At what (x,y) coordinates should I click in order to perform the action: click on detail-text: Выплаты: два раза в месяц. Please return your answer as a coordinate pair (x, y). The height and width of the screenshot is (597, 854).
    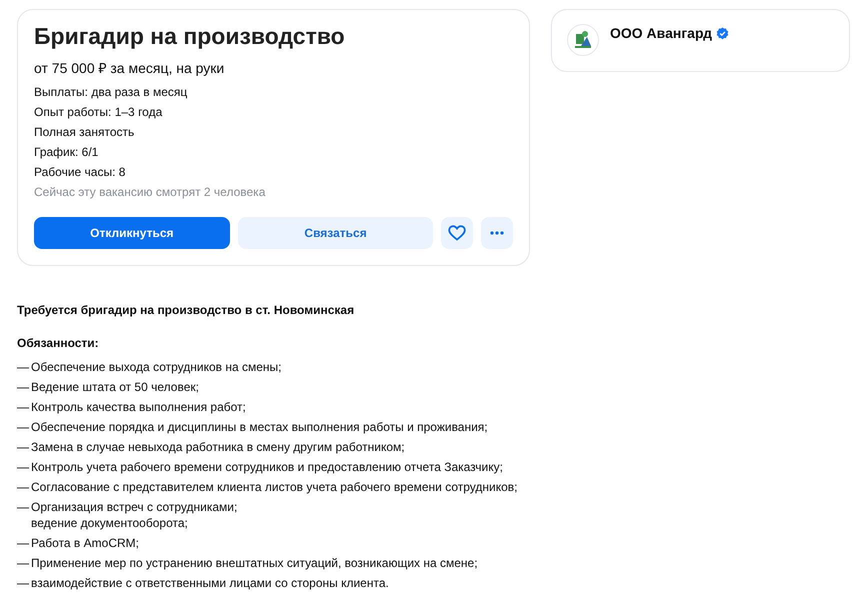
    Looking at the image, I should click on (111, 92).